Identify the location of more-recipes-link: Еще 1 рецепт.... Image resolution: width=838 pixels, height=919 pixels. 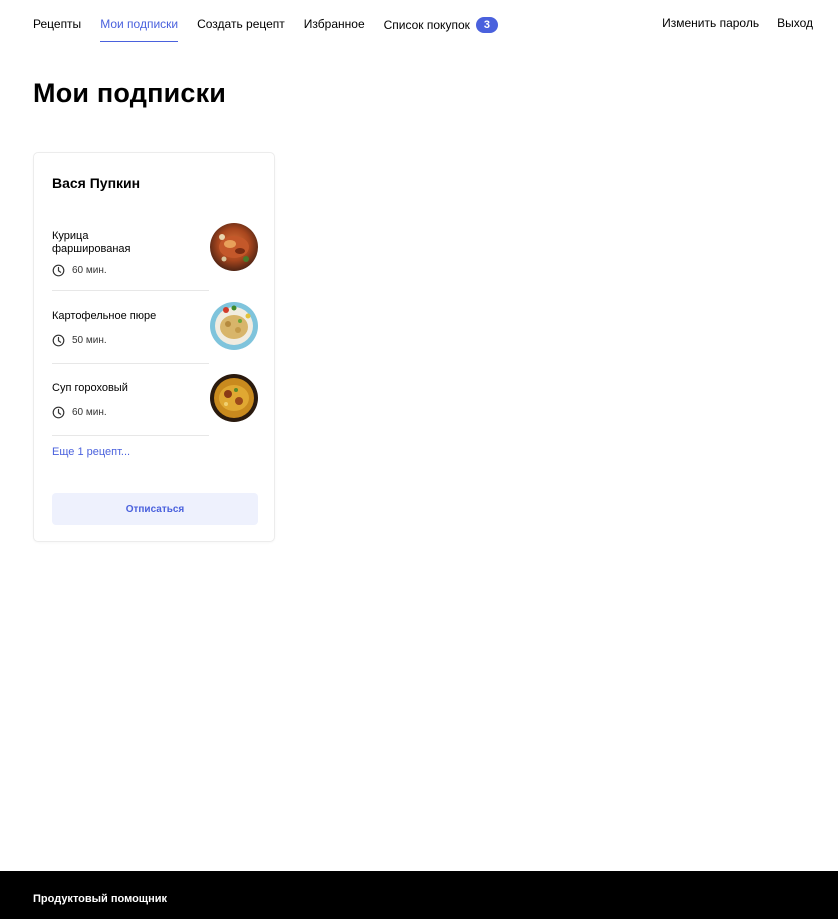
(91, 452).